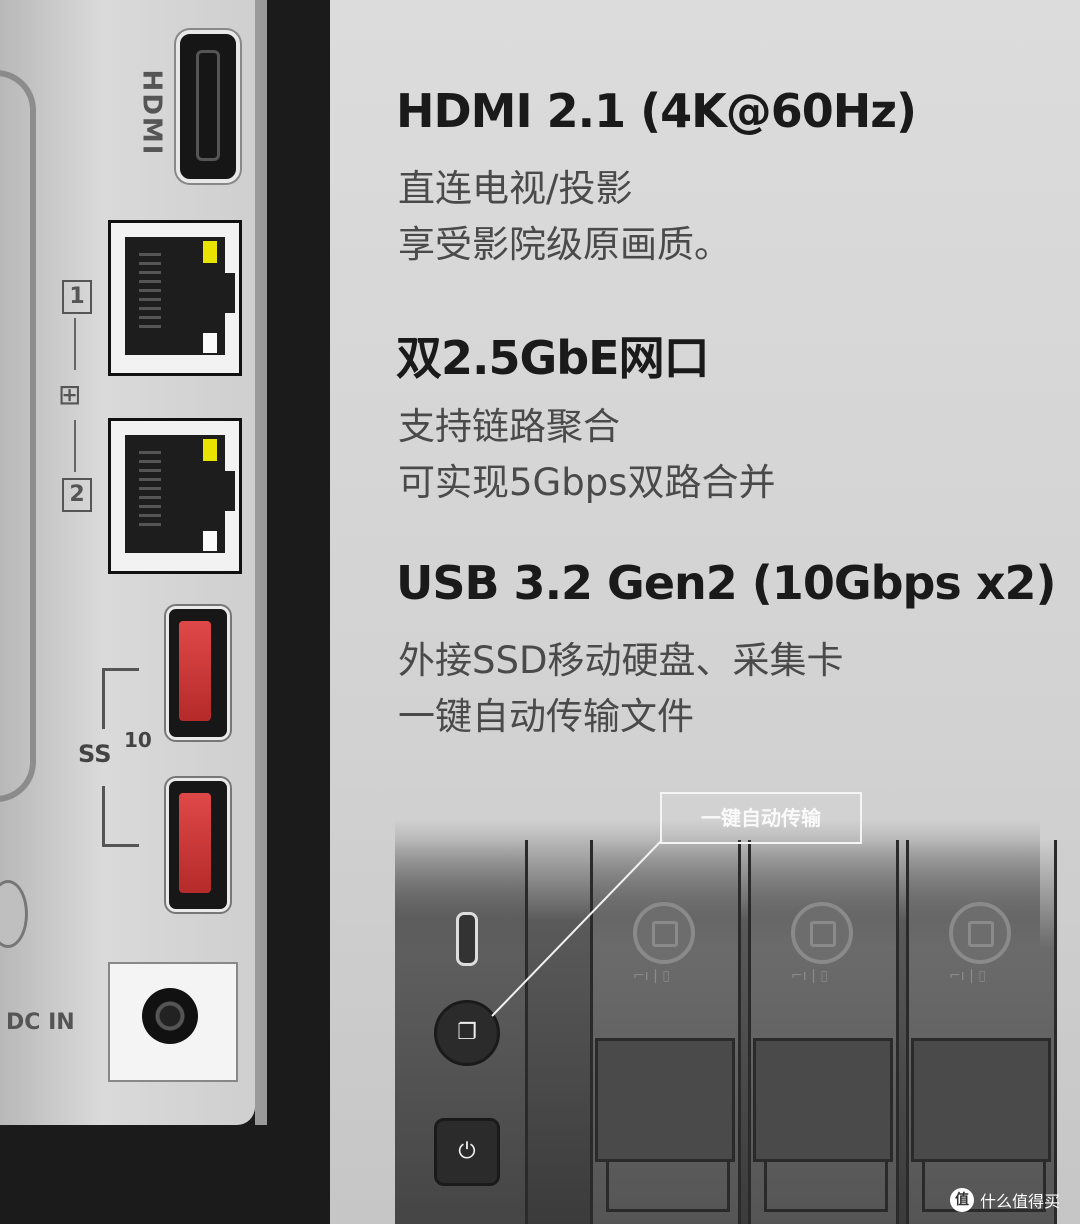  I want to click on feature-usb-title: USB 3.2 Gen2 (10Gbps x2), so click(726, 583).